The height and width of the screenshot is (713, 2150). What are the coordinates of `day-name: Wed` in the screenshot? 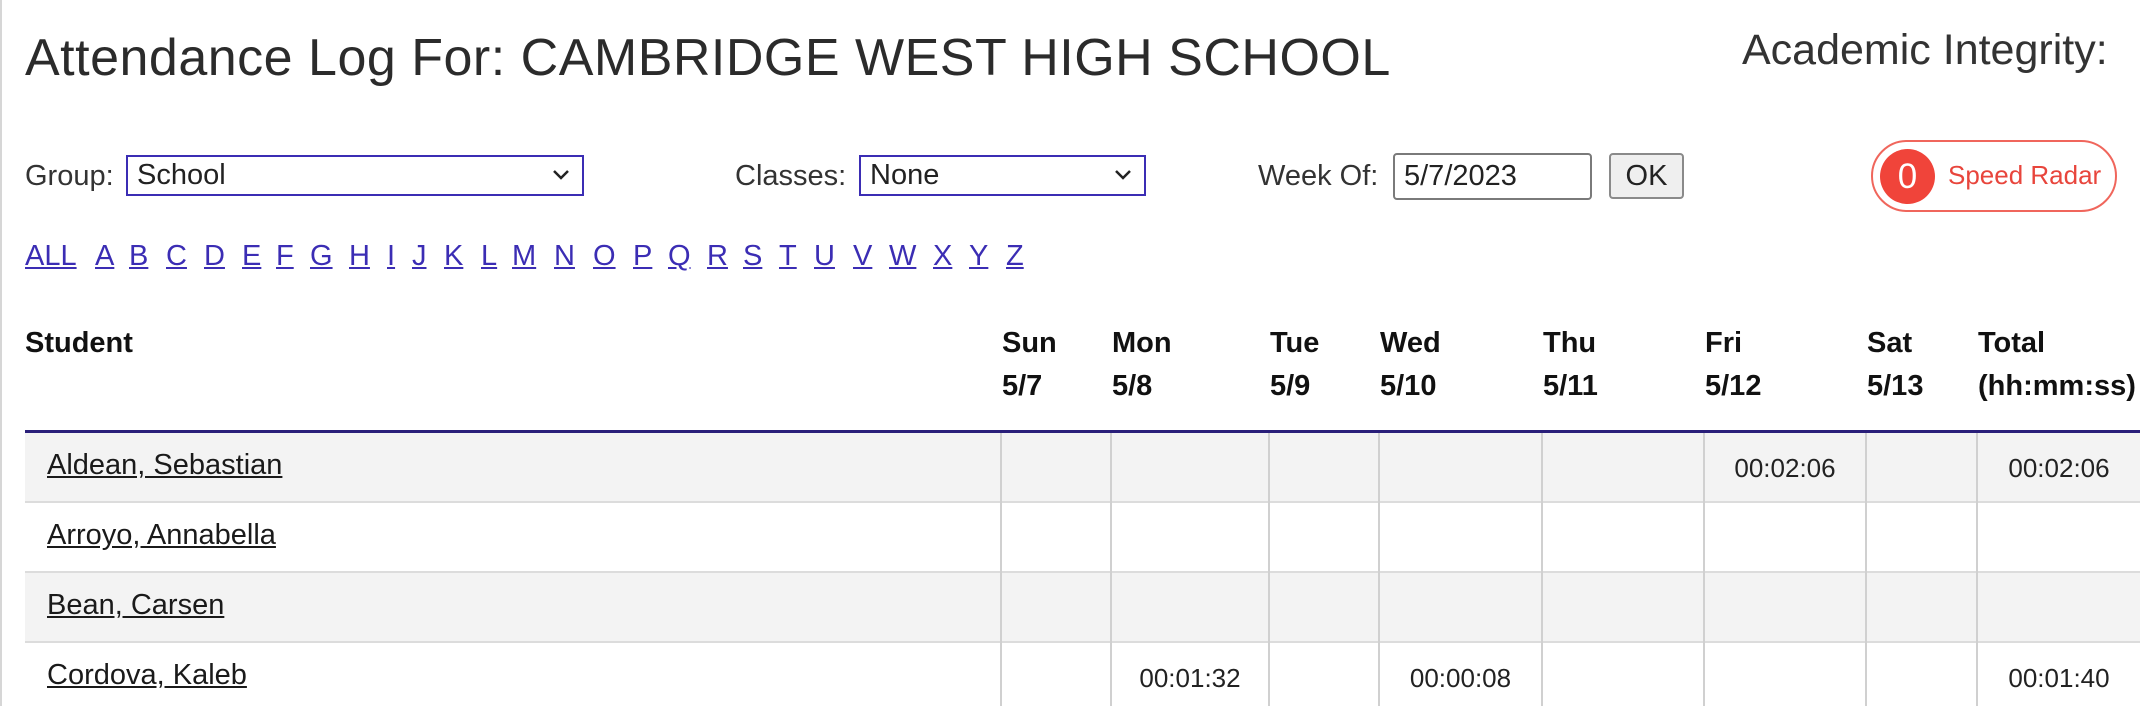 It's located at (1410, 343).